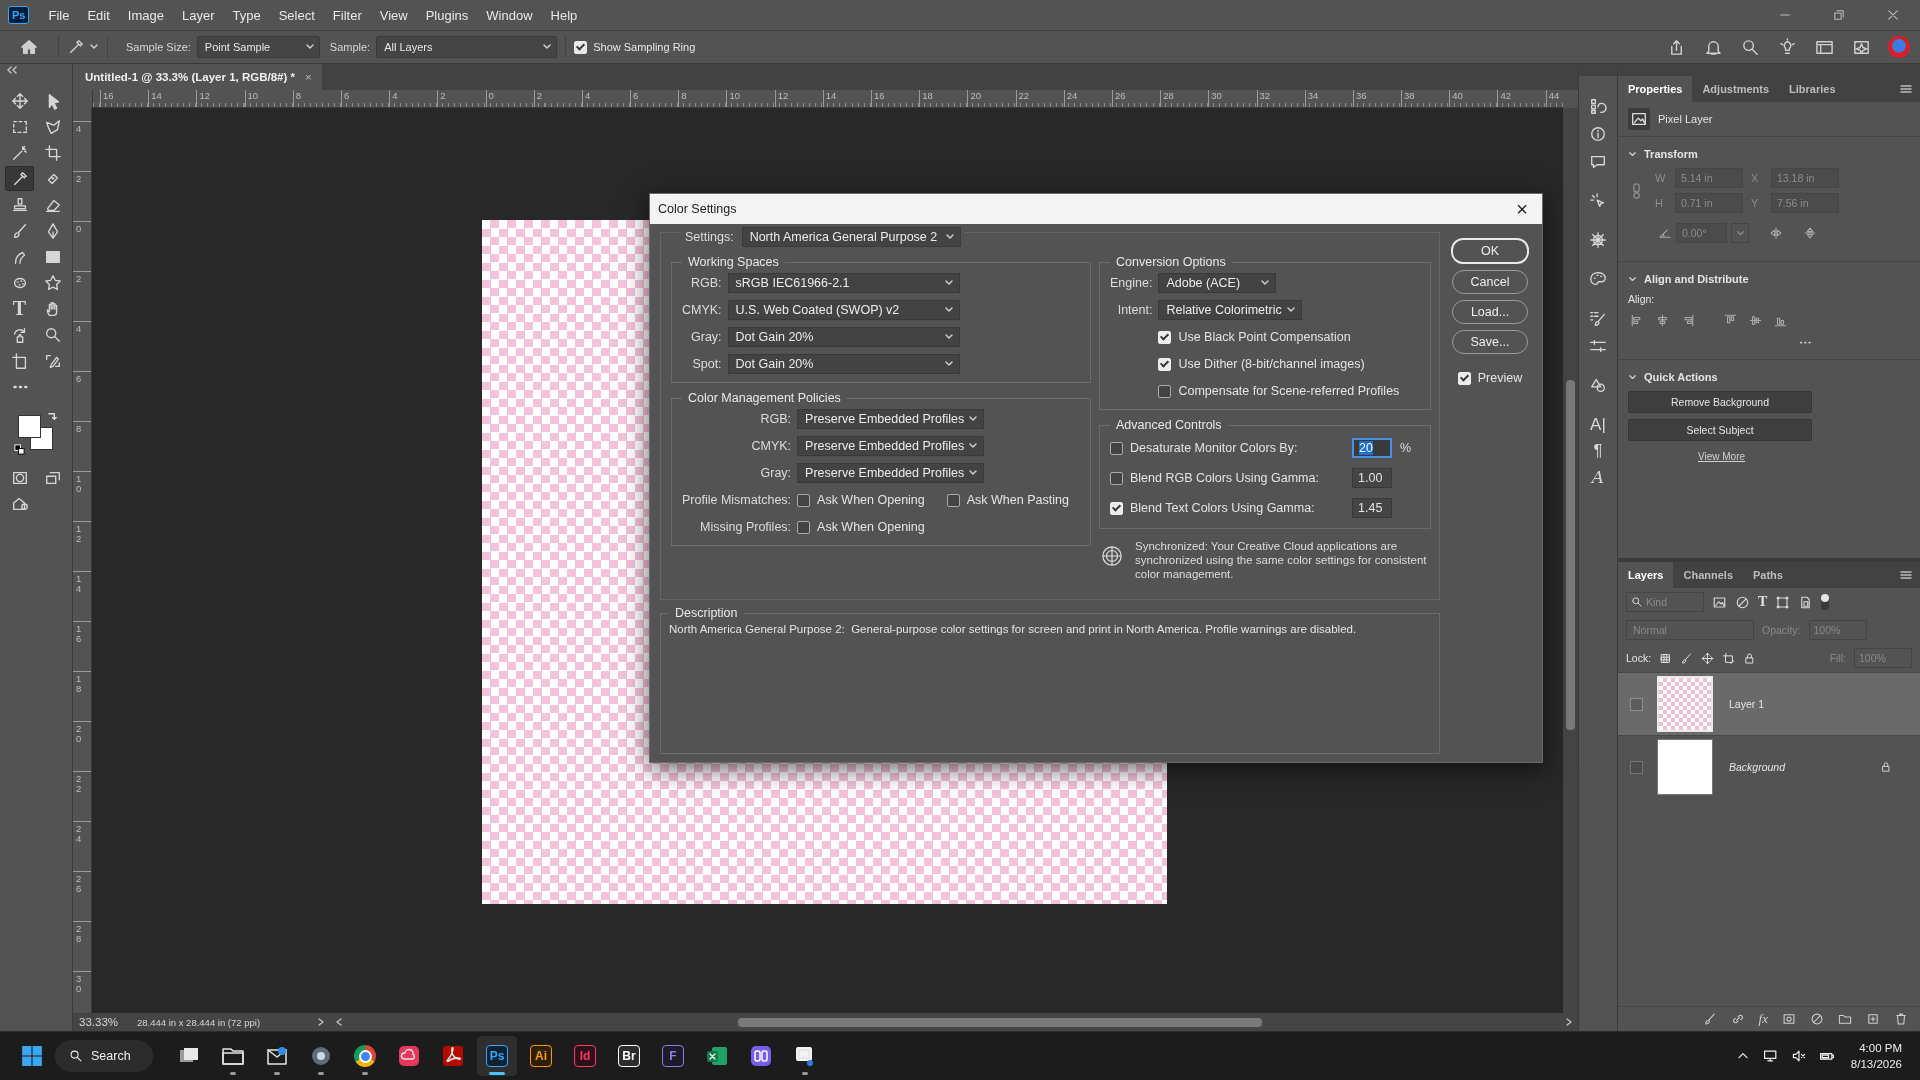 This screenshot has height=1080, width=1920. Describe the element at coordinates (1804, 767) in the screenshot. I see `layer-name: Background` at that location.